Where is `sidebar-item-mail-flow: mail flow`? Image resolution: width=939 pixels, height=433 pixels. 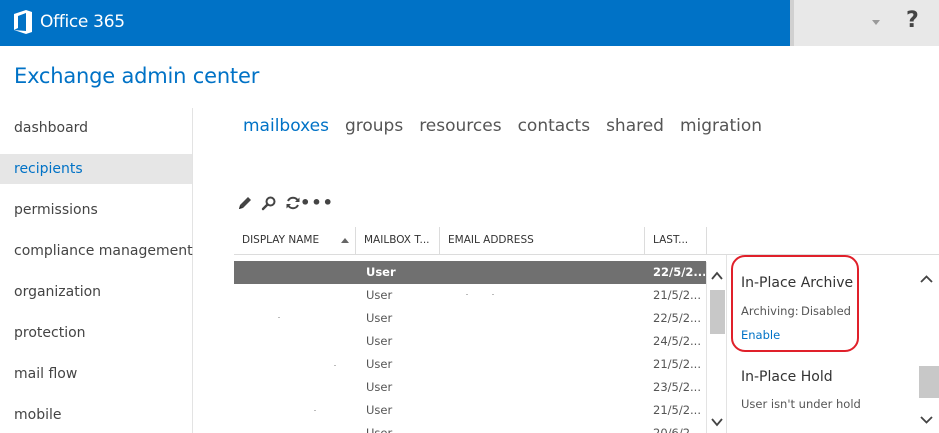 sidebar-item-mail-flow: mail flow is located at coordinates (96, 374).